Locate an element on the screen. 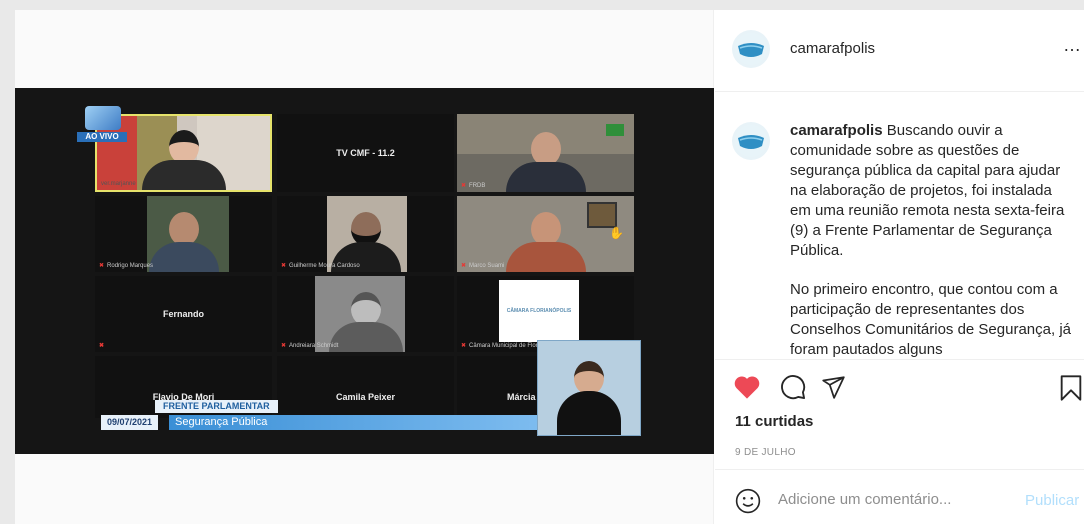 This screenshot has width=1084, height=524. interpreter-person is located at coordinates (589, 398).